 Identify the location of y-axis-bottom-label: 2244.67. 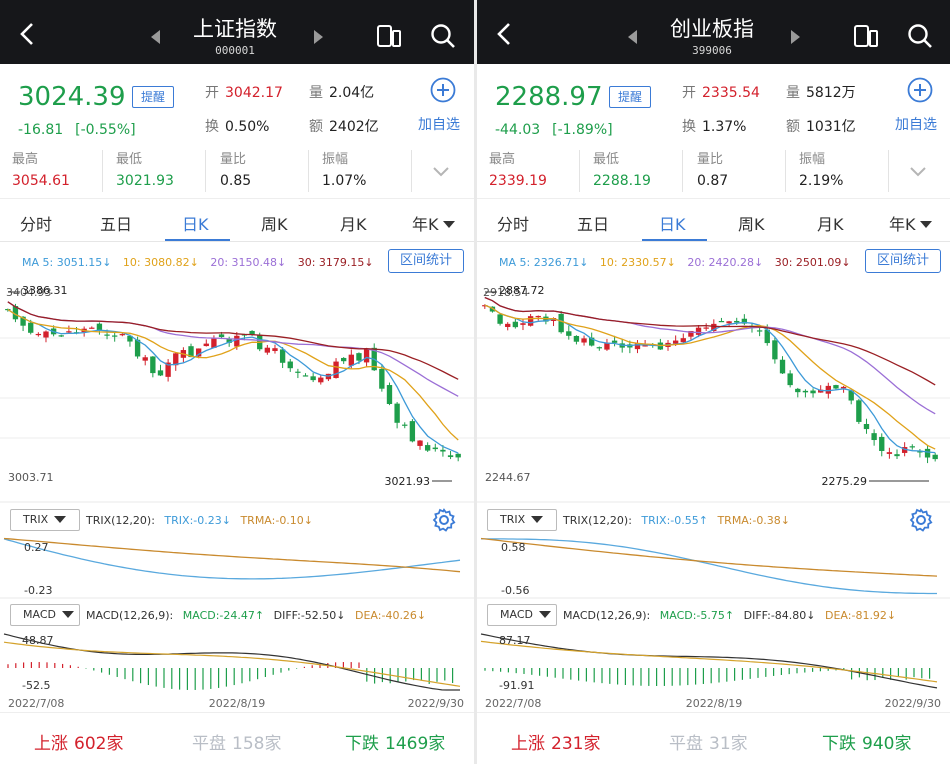
(508, 477).